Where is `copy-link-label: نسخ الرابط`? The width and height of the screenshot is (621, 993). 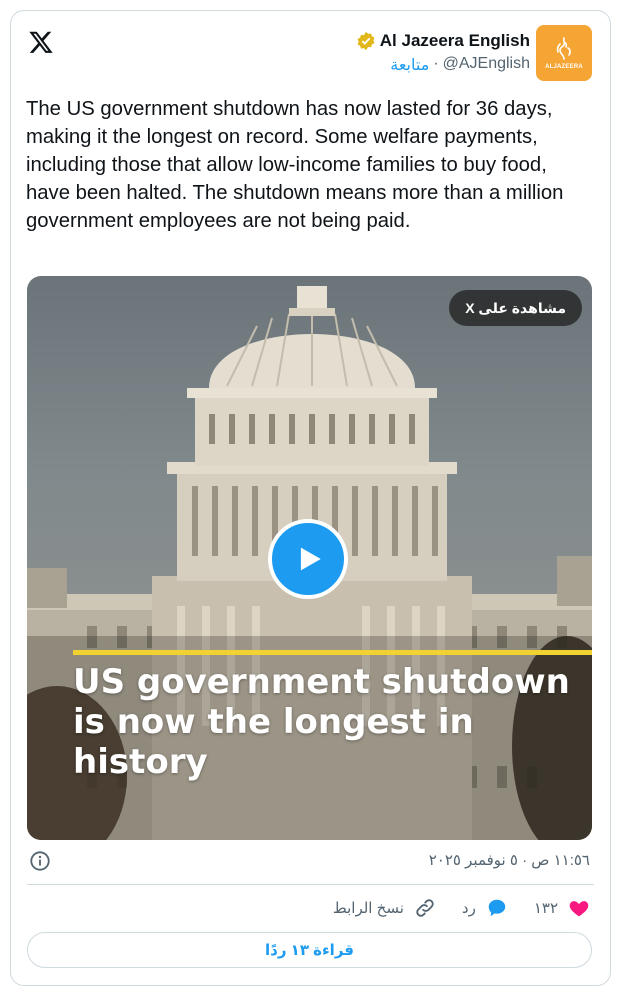 copy-link-label: نسخ الرابط is located at coordinates (368, 908).